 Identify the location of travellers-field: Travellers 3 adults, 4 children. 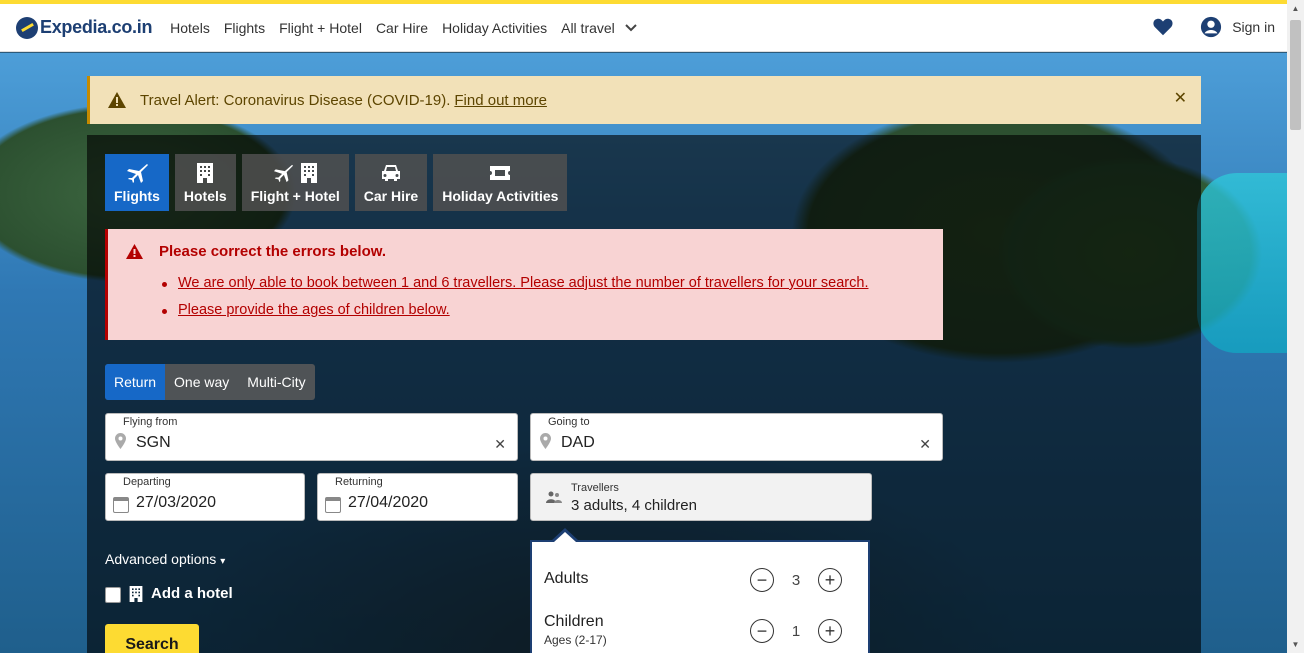
(701, 497).